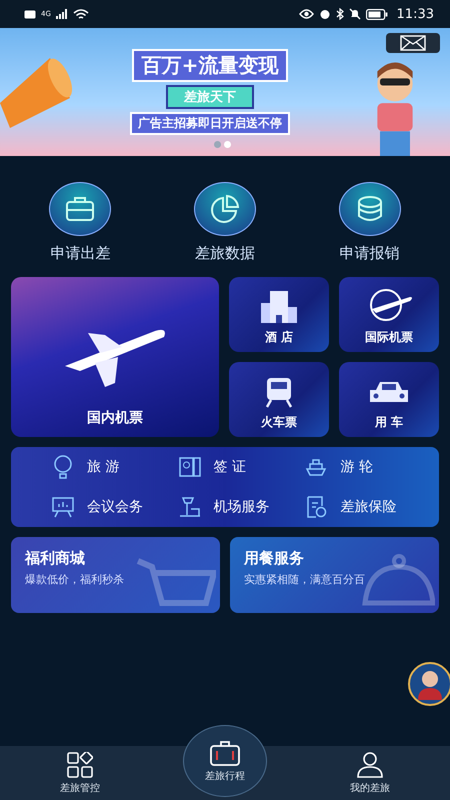  Describe the element at coordinates (80, 253) in the screenshot. I see `action-label: 申请出差` at that location.